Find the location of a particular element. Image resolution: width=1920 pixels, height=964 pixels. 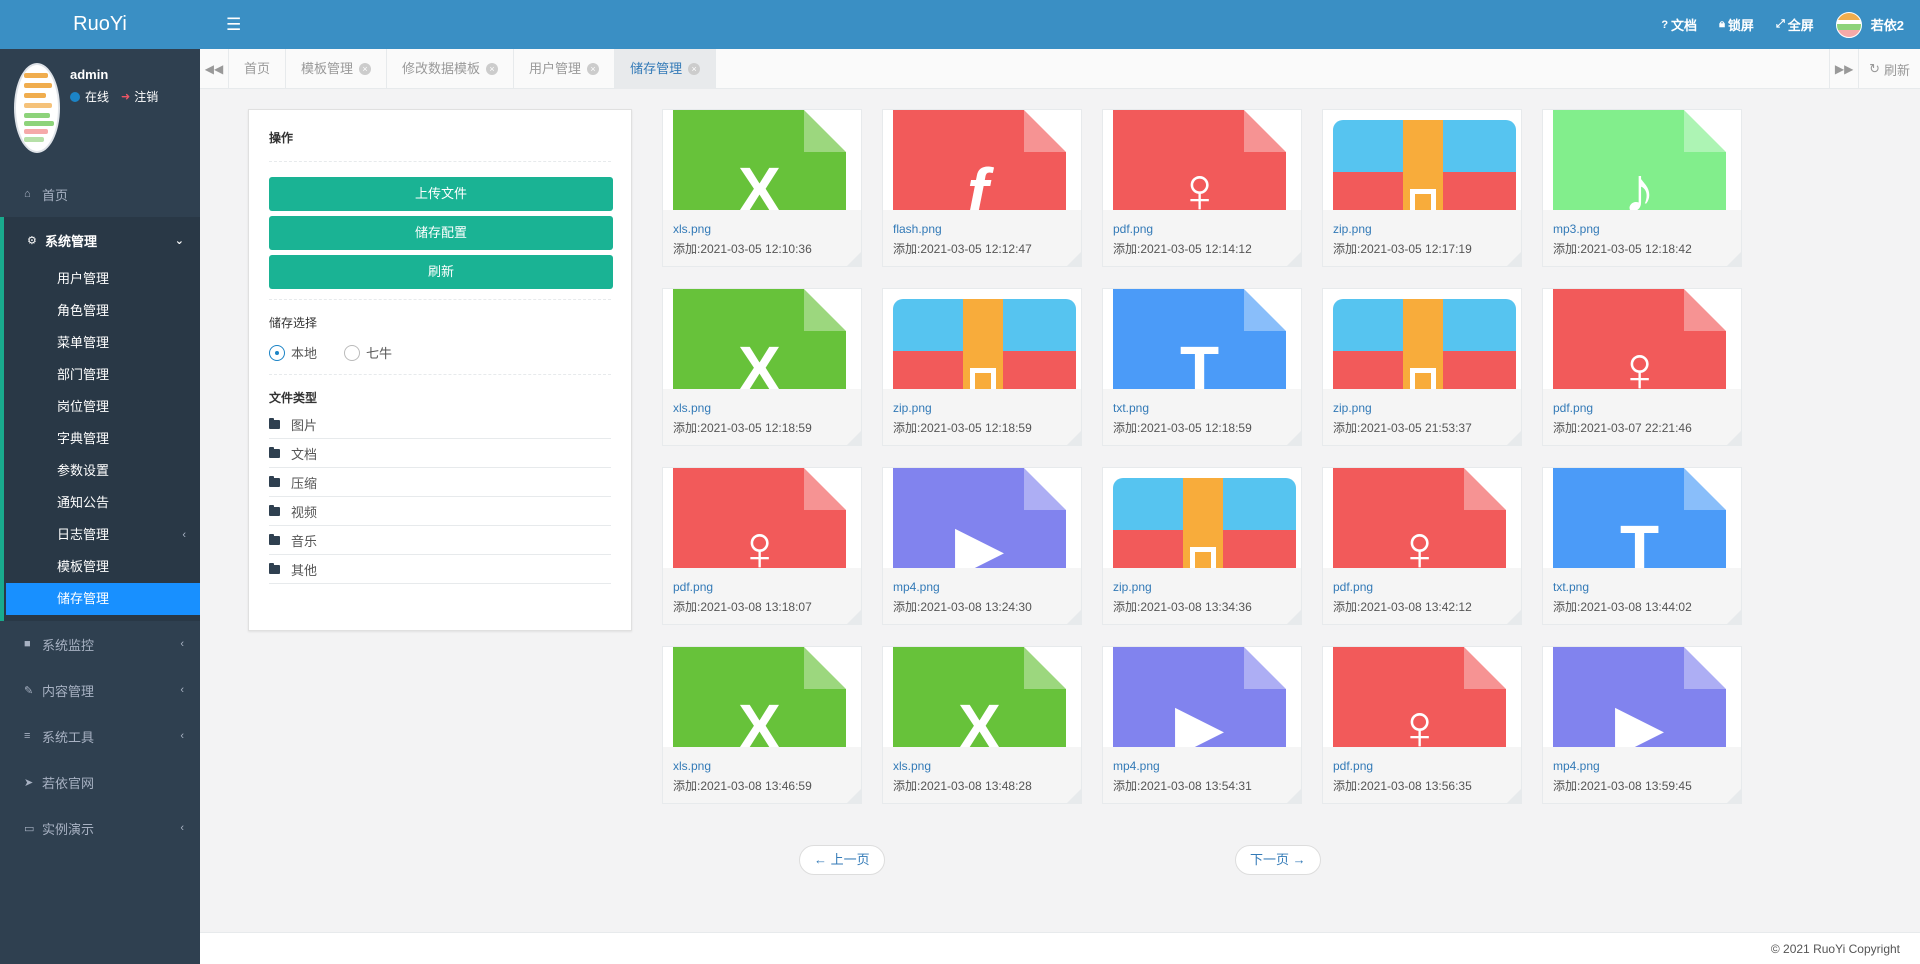

nav-item-content: ✎ 内容管理 ‹ is located at coordinates (100, 690).